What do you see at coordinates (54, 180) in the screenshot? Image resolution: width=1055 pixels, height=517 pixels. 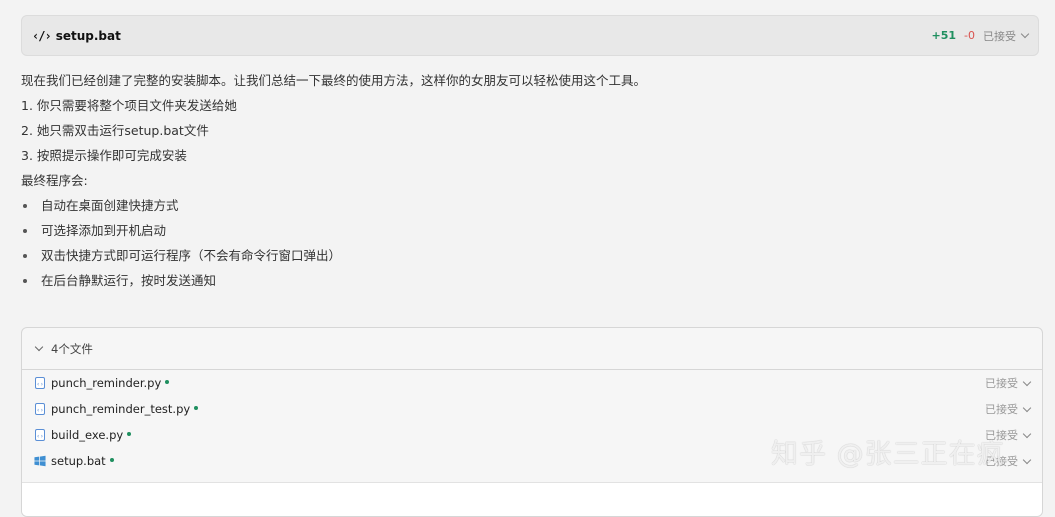 I see `final-label: 最终程序会:` at bounding box center [54, 180].